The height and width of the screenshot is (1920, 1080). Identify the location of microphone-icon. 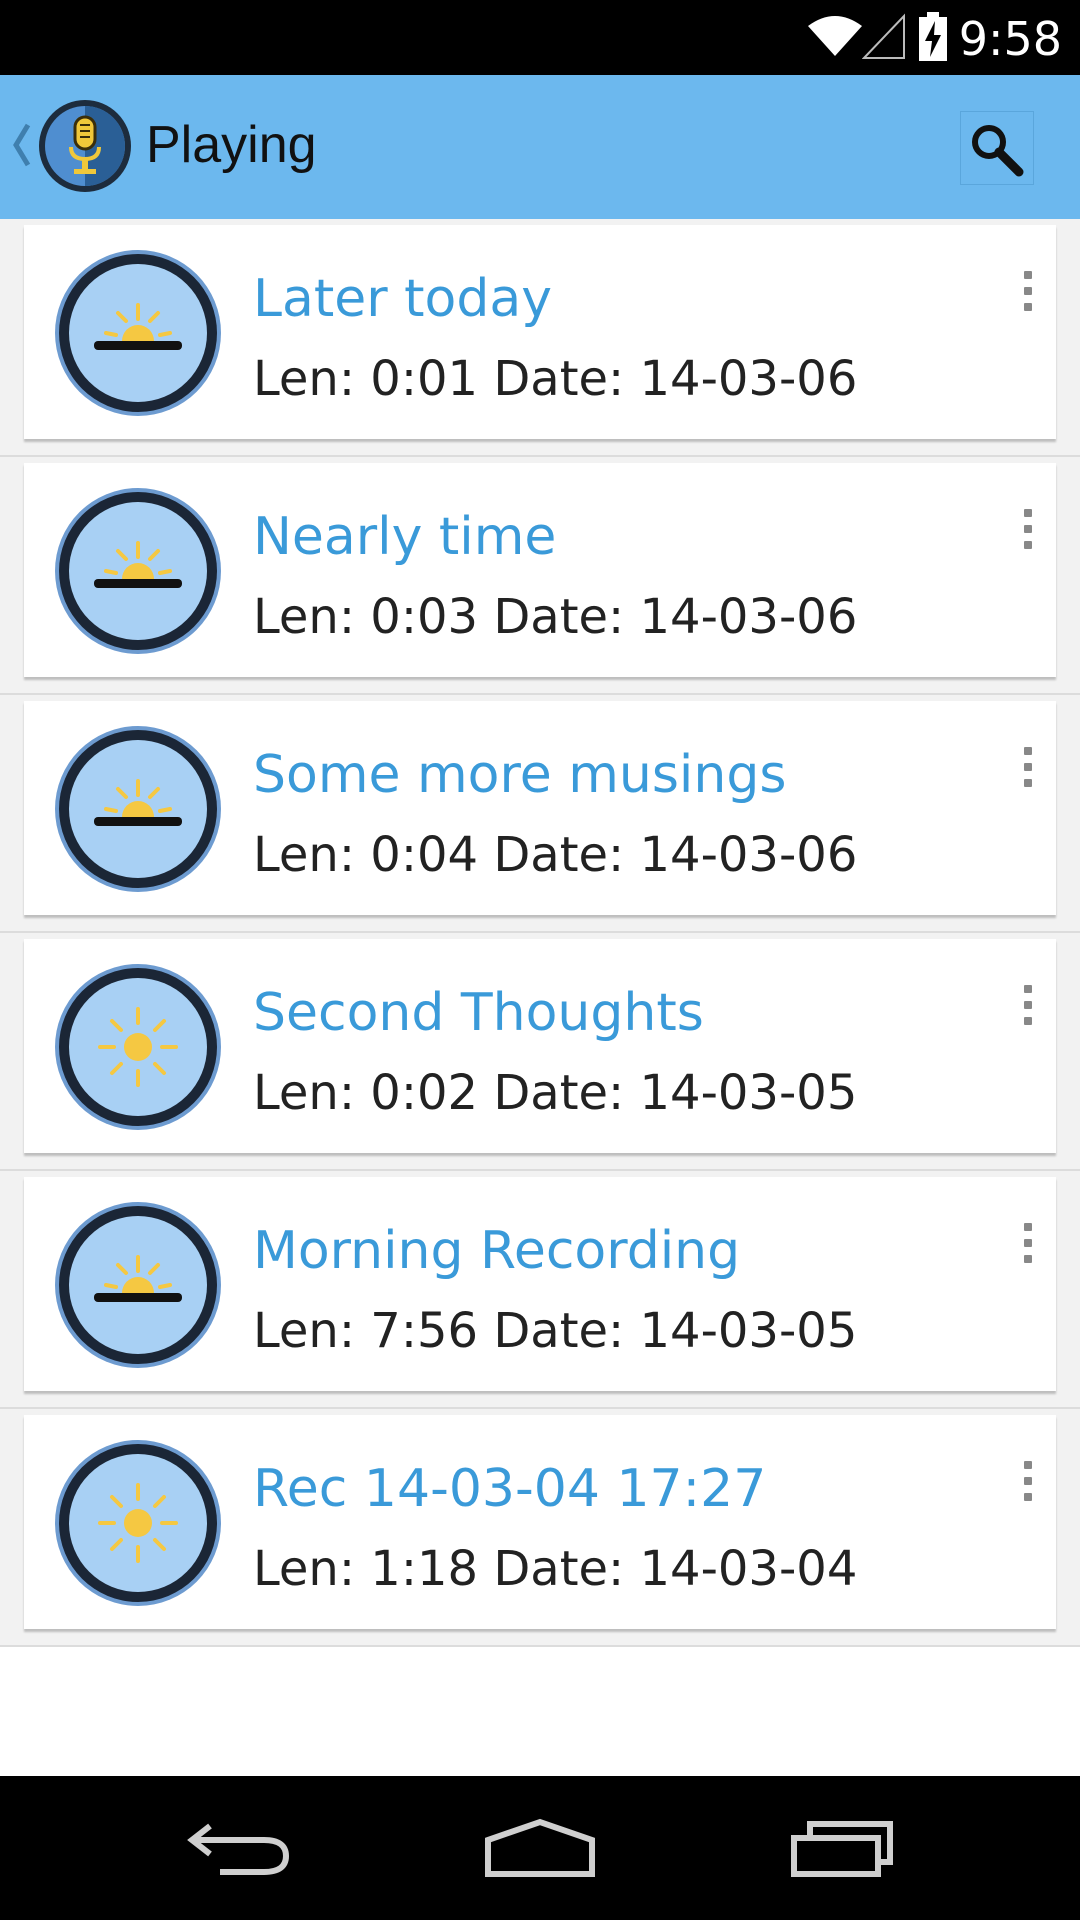
(85, 146).